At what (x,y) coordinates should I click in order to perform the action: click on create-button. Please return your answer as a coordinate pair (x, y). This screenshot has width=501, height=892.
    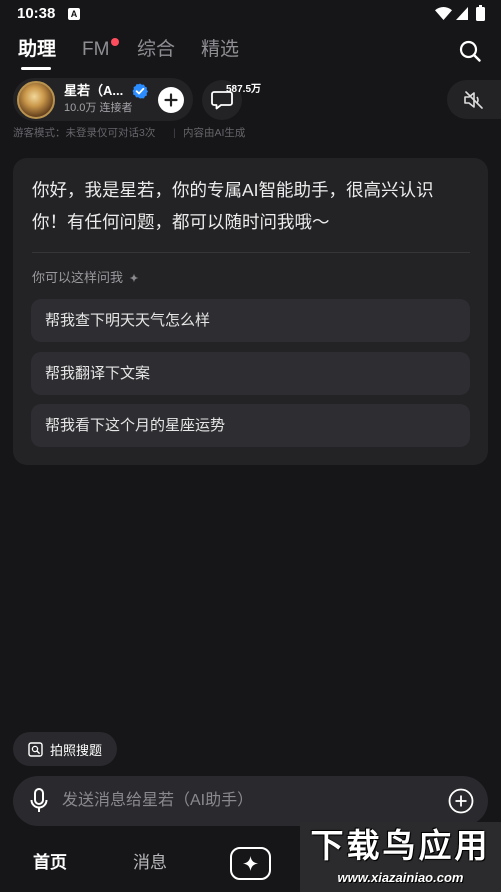
    Looking at the image, I should click on (250, 863).